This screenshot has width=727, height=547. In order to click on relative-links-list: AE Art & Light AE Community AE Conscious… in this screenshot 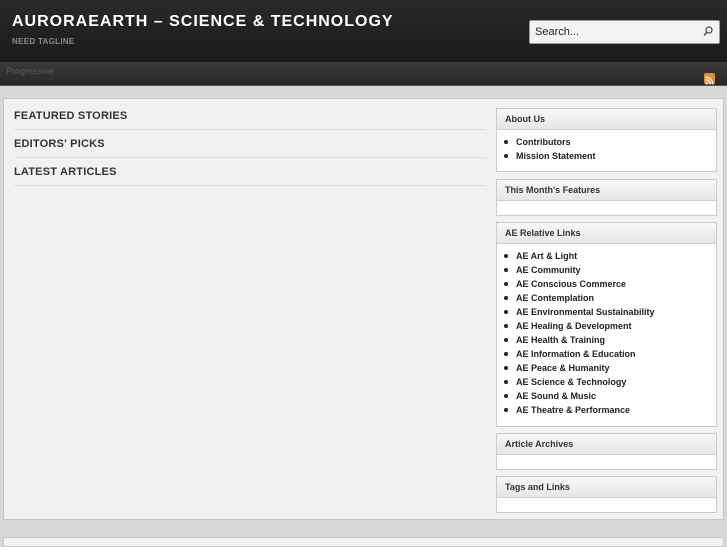, I will do `click(606, 330)`.